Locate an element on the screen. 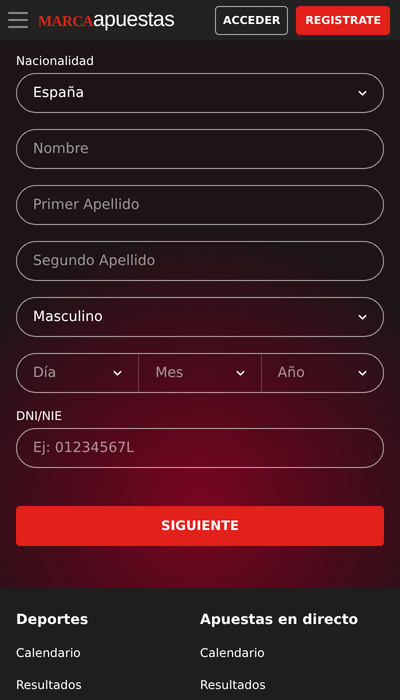 The height and width of the screenshot is (700, 400). date-select: Año is located at coordinates (321, 373).